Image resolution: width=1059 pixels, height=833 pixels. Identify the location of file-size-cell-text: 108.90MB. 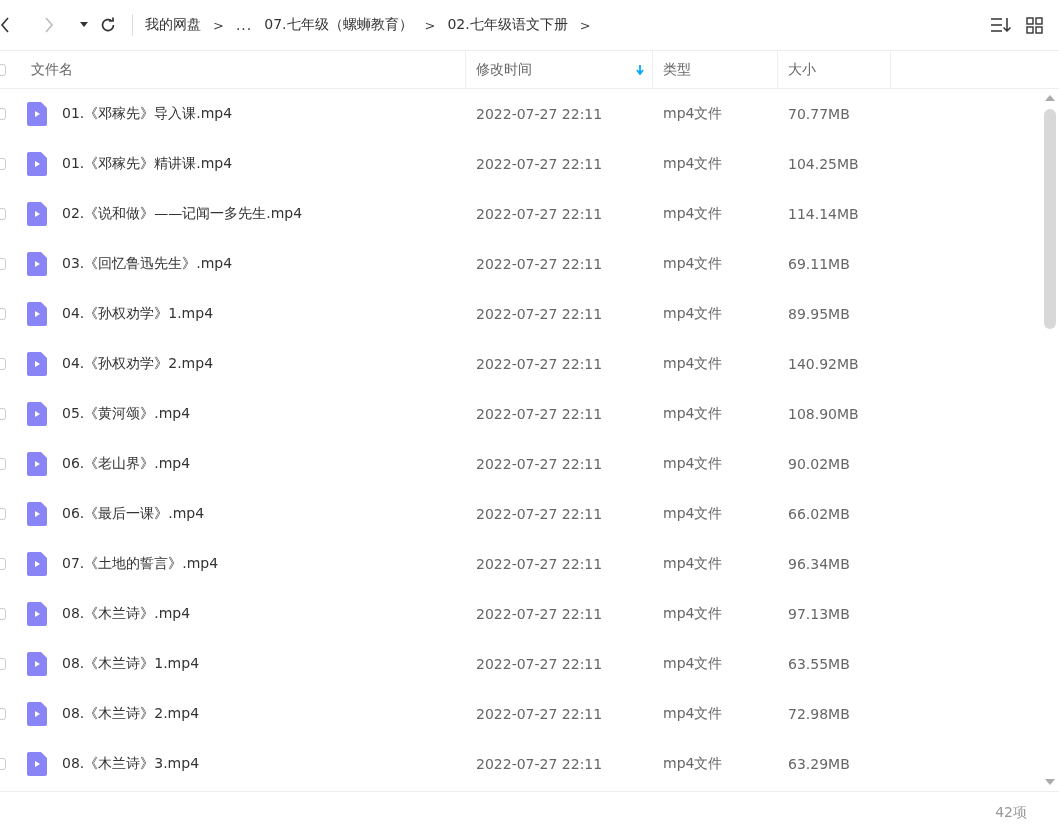
(823, 414).